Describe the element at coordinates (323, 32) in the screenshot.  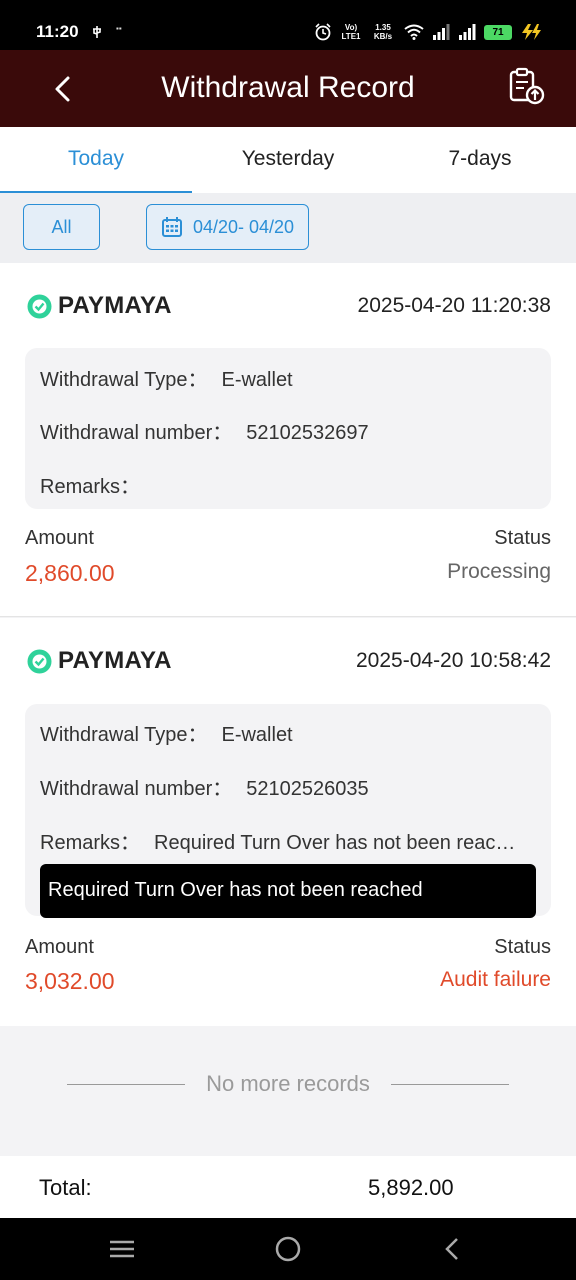
I see `alarm-icon` at that location.